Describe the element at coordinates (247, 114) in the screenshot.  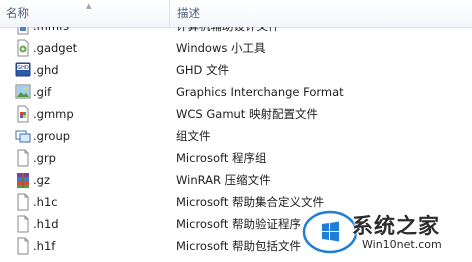
I see `file-description: WCS Gamut 映射配置文件` at that location.